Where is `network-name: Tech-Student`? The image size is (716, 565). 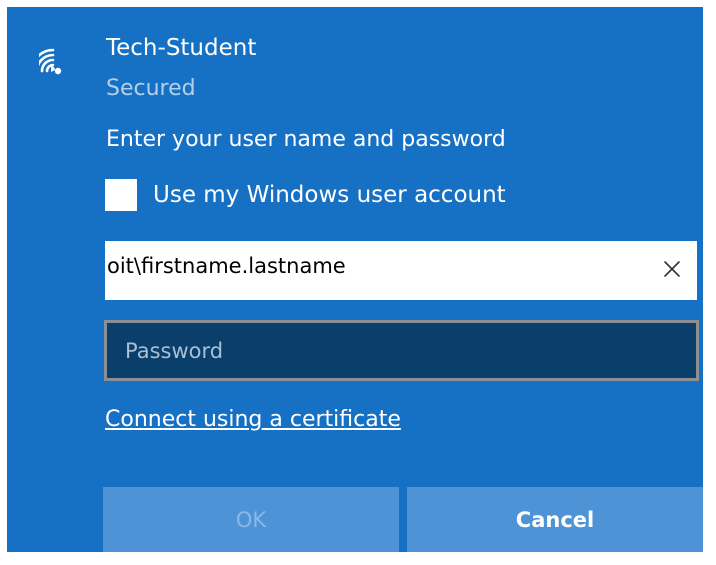
network-name: Tech-Student is located at coordinates (181, 48).